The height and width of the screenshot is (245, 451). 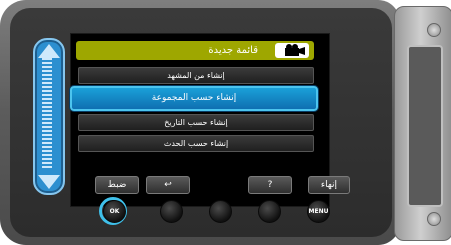 I want to click on scroll-slider, so click(x=49, y=116).